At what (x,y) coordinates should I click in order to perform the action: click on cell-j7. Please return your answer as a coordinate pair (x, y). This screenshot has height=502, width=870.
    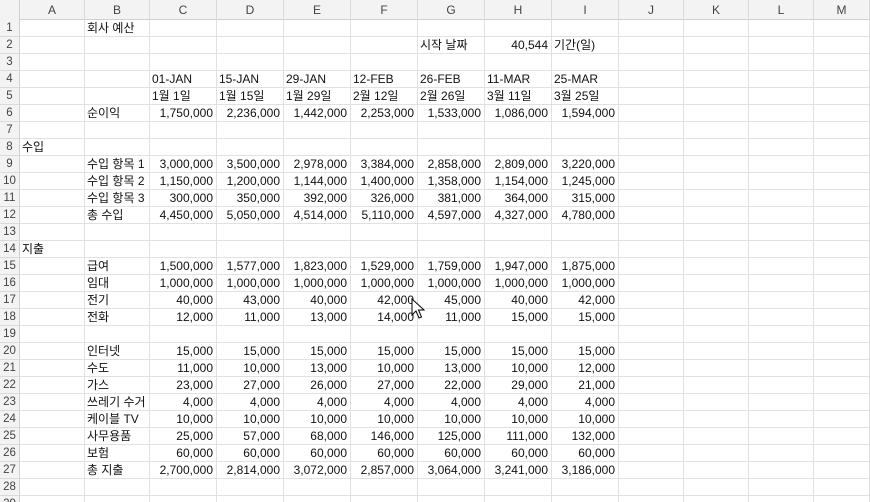
    Looking at the image, I should click on (651, 130).